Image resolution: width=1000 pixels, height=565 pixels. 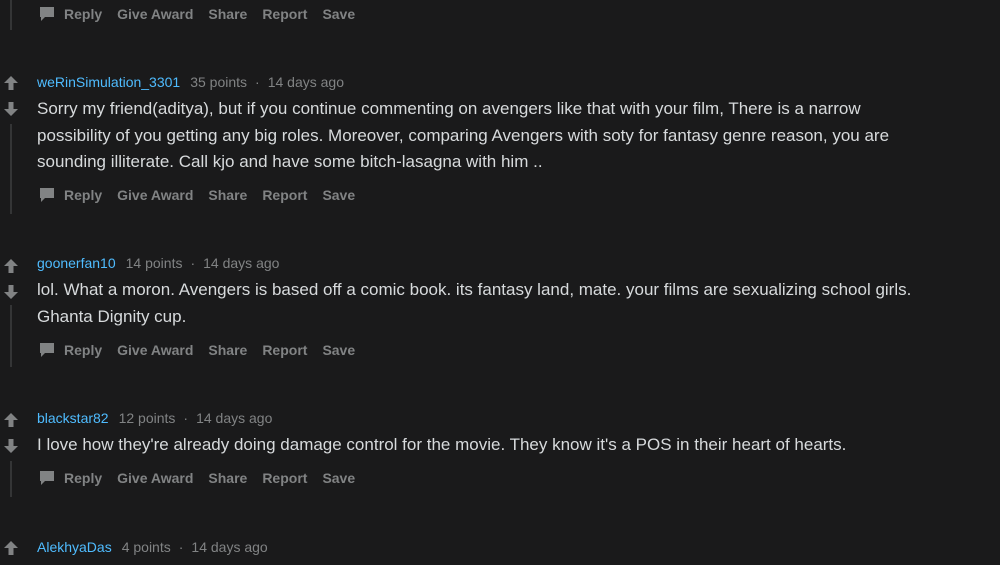 I want to click on points: 4 points, so click(x=146, y=547).